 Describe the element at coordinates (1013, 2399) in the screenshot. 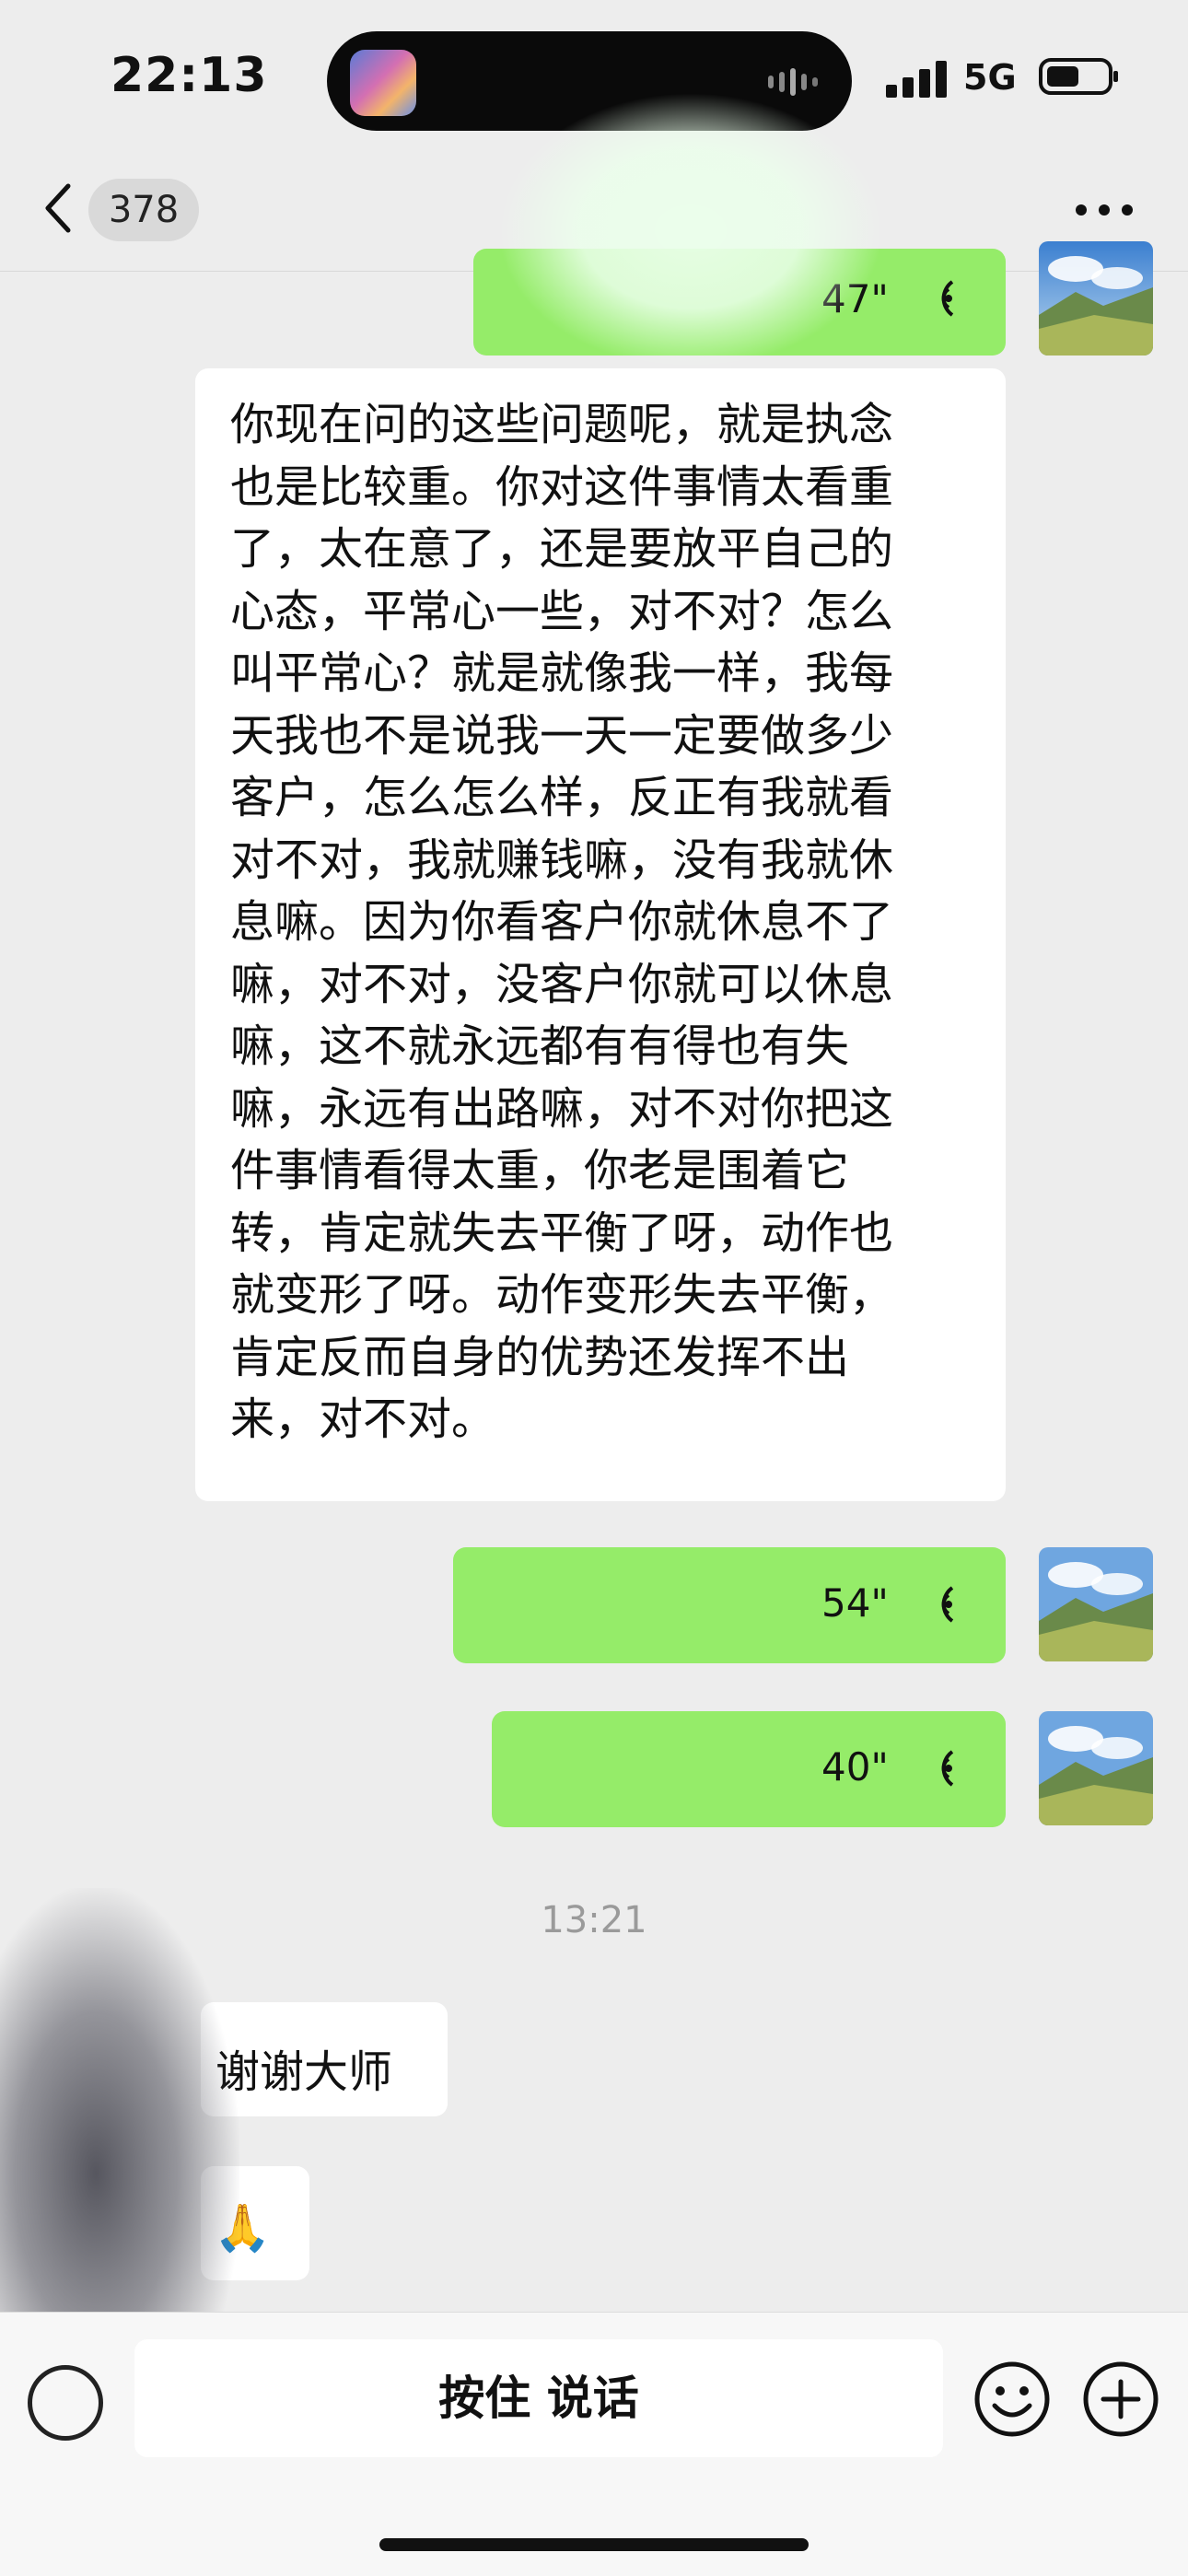

I see `emoji-icon` at that location.